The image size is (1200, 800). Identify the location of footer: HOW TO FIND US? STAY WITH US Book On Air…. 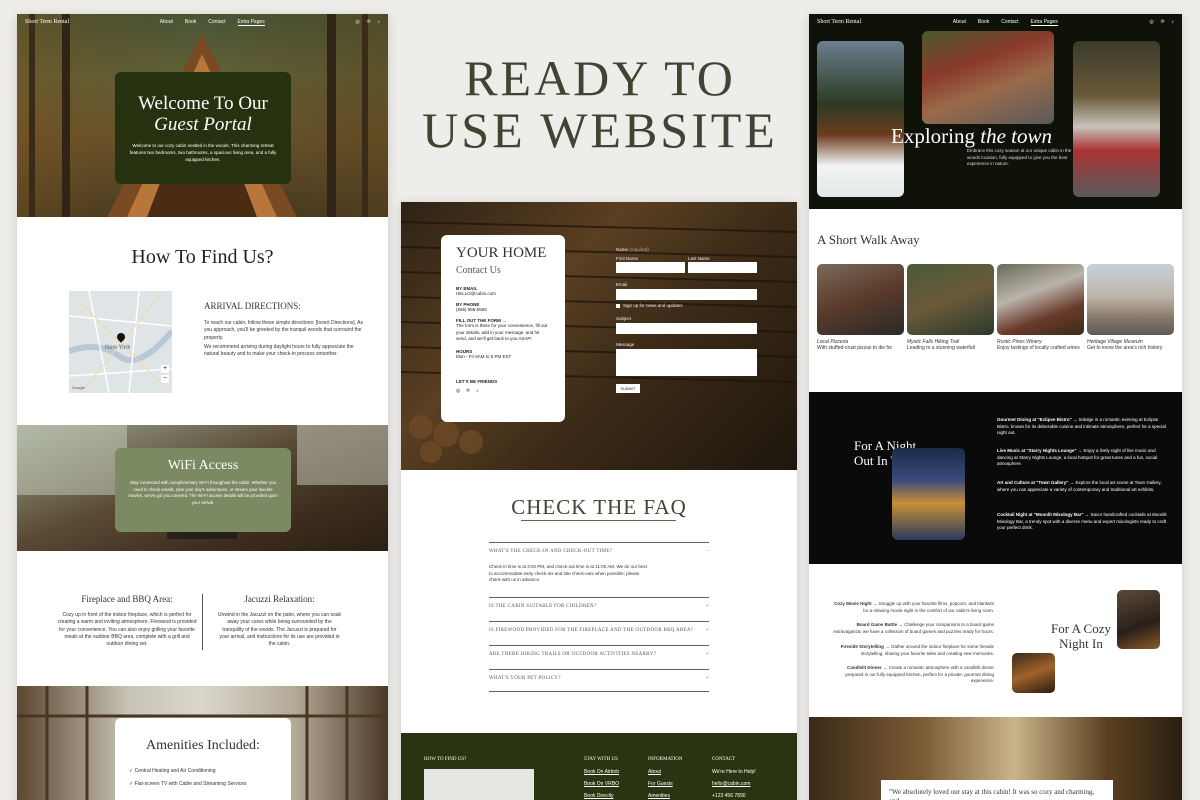
(599, 766).